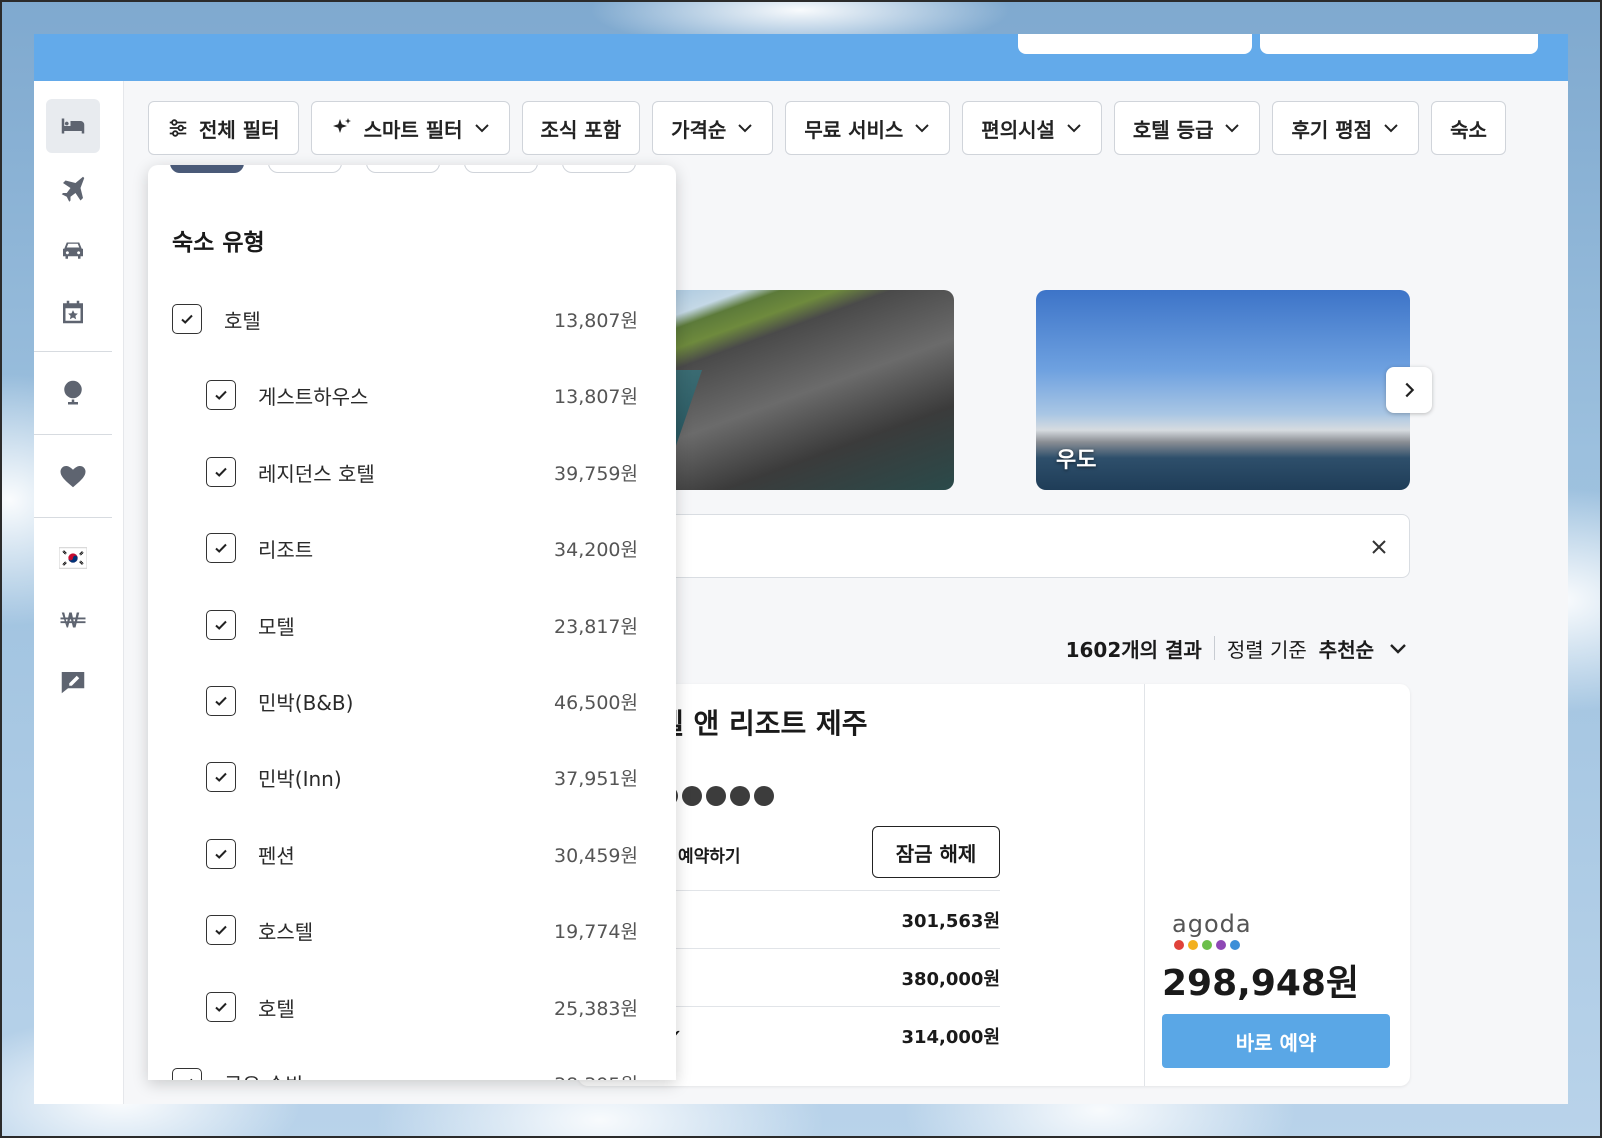 Image resolution: width=1602 pixels, height=1138 pixels. Describe the element at coordinates (994, 546) in the screenshot. I see `destination-search-input` at that location.